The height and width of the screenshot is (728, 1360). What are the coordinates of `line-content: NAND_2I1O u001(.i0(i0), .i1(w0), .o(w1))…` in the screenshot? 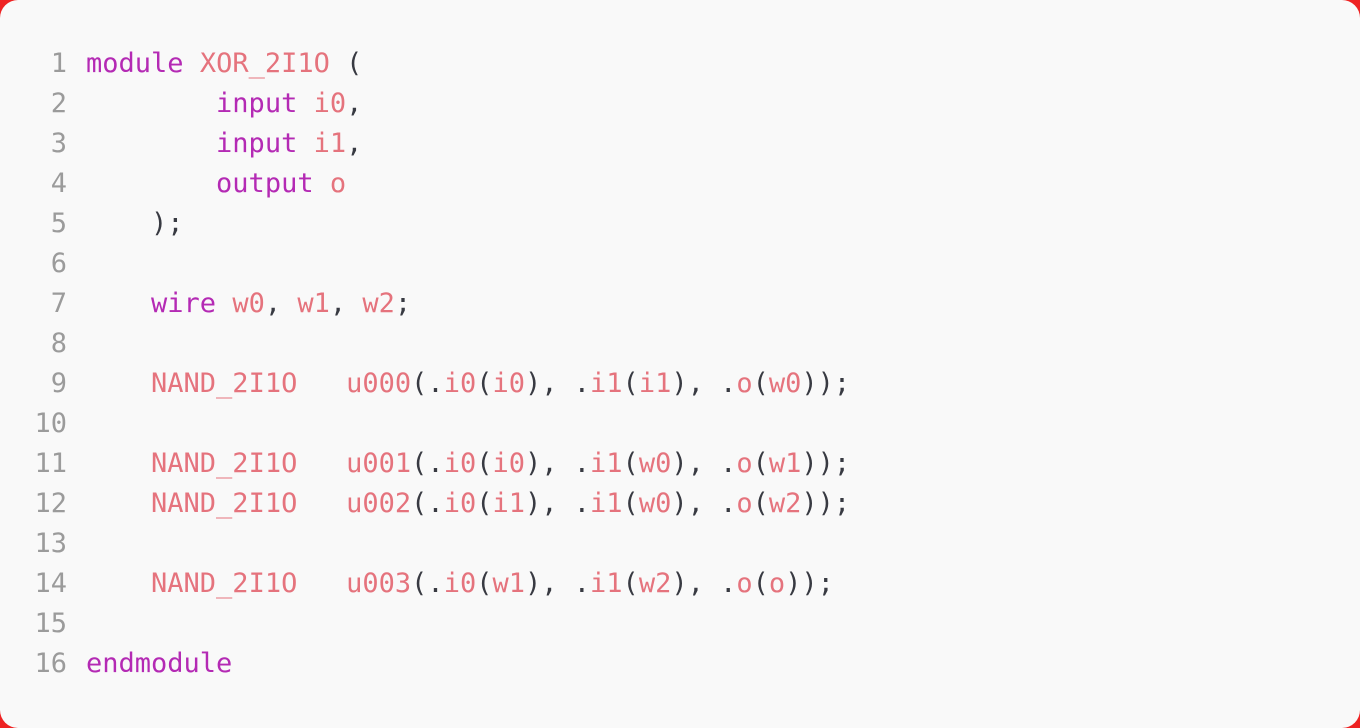 It's located at (468, 464).